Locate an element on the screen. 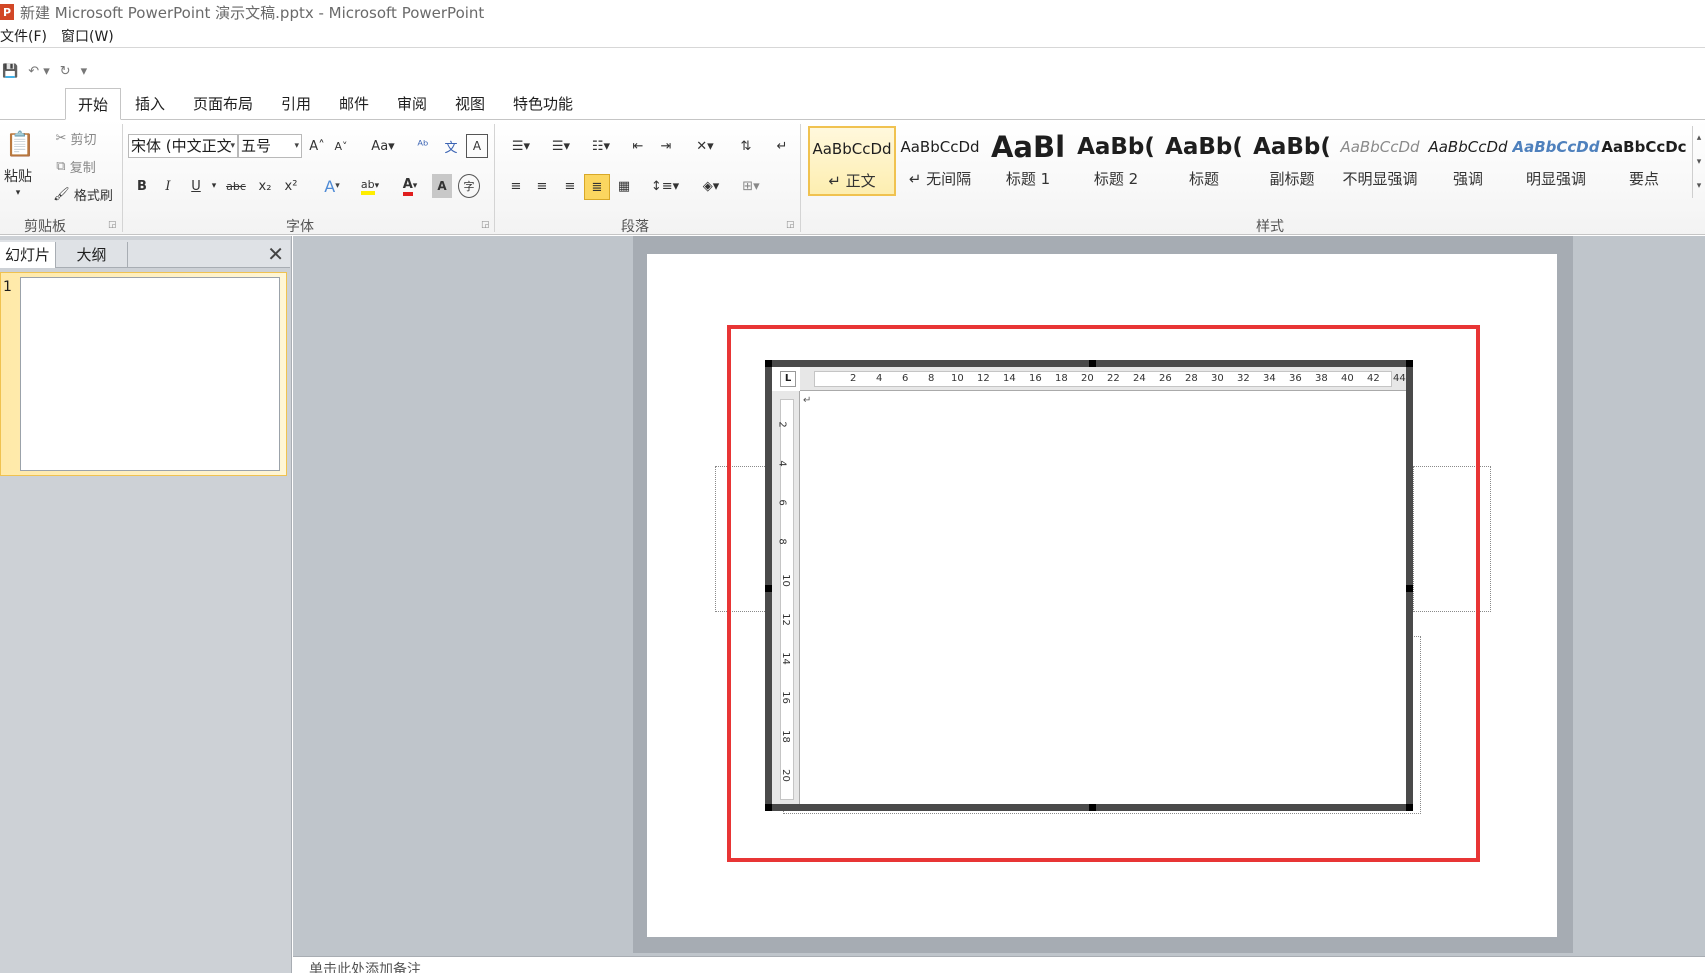 The image size is (1705, 973). slides-pane: 幻灯片 大纲 ✕ 1 is located at coordinates (146, 604).